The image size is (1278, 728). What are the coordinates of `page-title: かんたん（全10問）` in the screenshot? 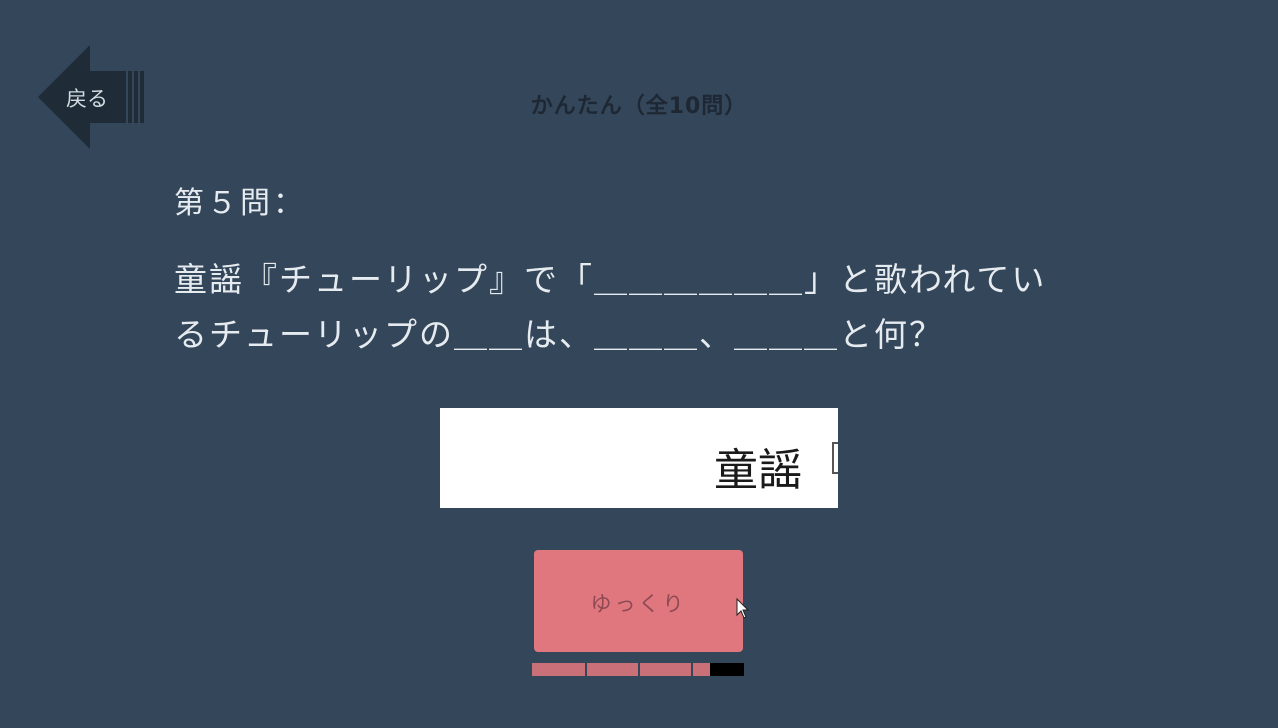 It's located at (639, 106).